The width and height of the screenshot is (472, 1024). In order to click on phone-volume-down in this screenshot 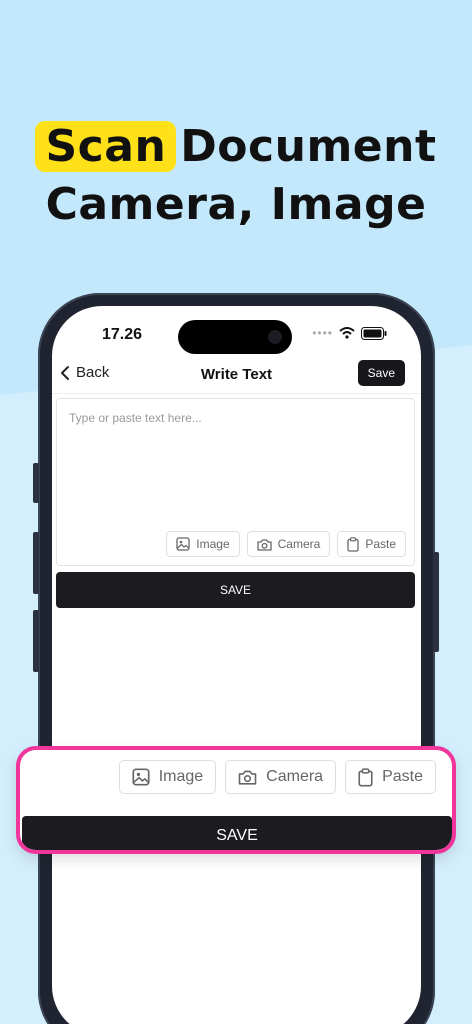, I will do `click(36, 641)`.